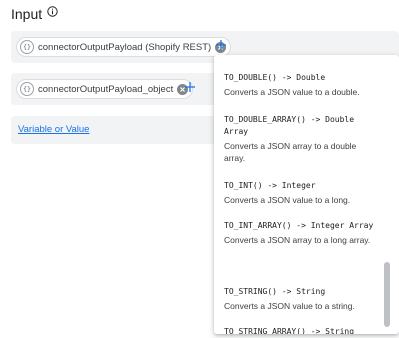 The image size is (399, 338). Describe the element at coordinates (289, 125) in the screenshot. I see `function-signature: TO_DOUBLE_ARRAY() -> Double Array` at that location.